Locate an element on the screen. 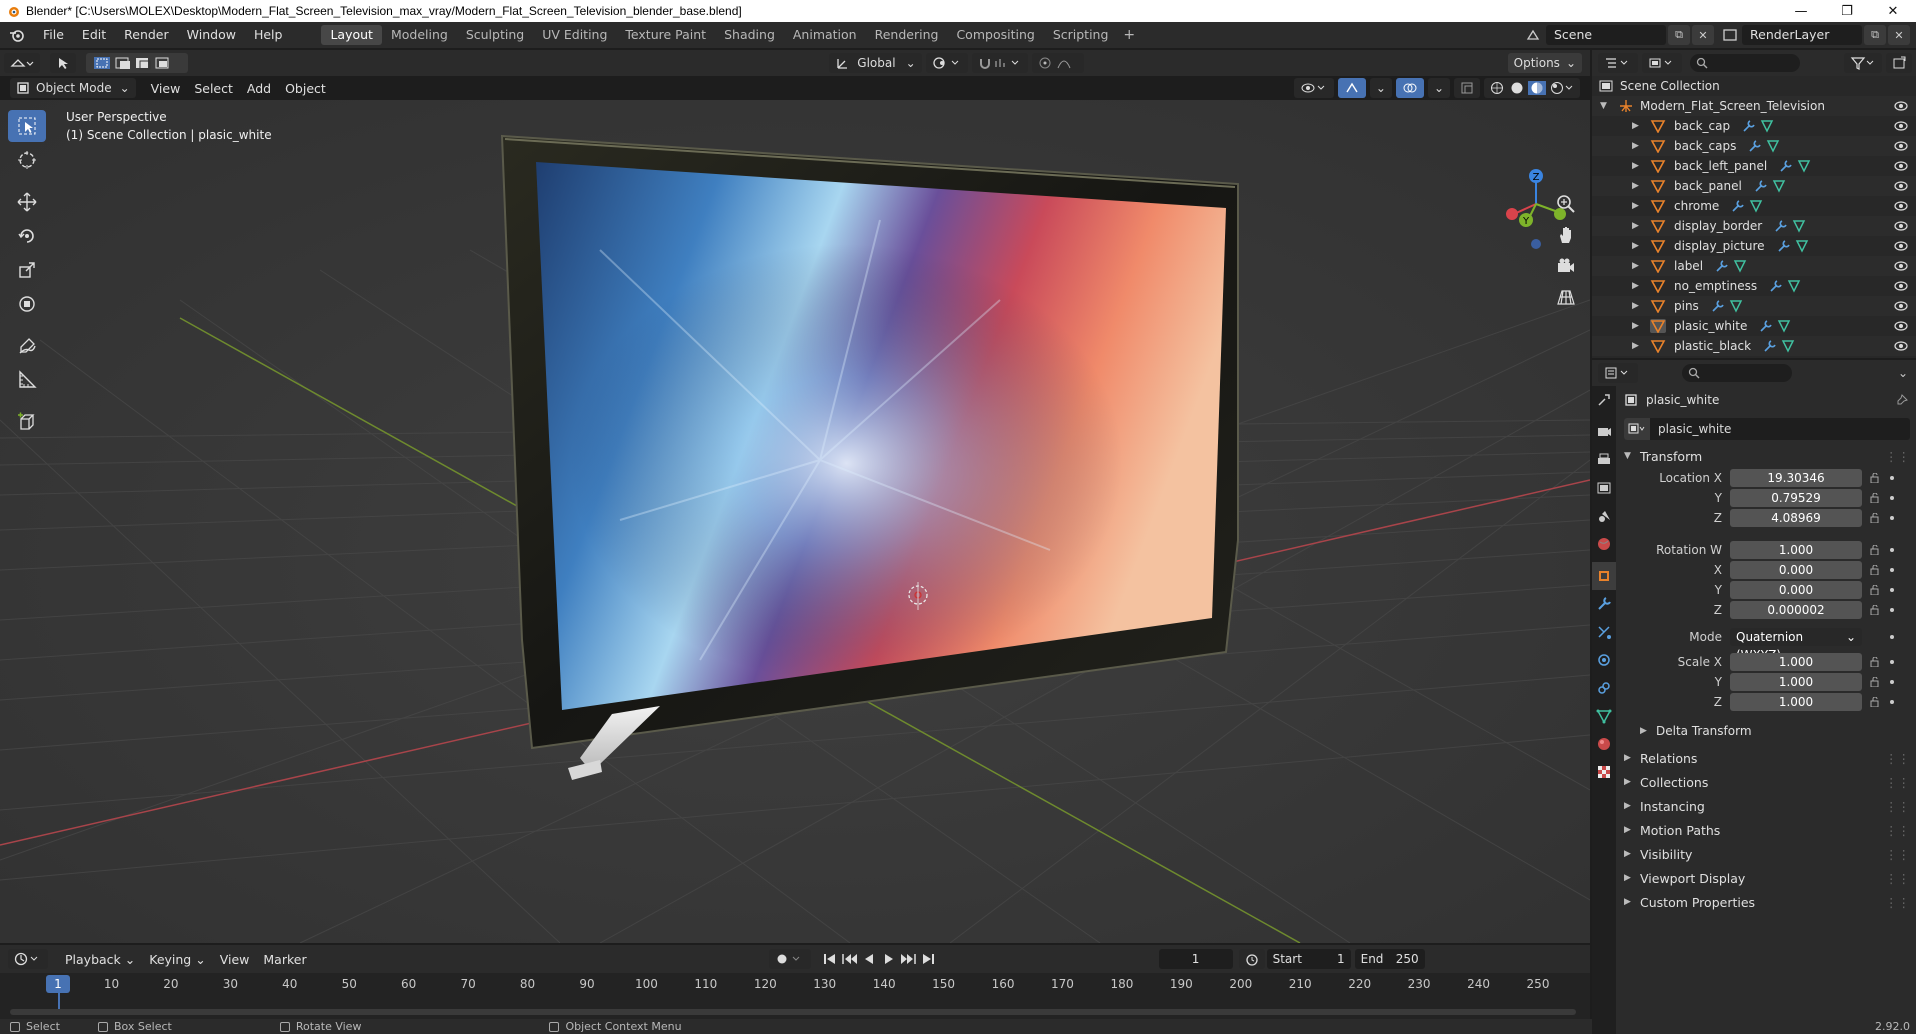 The width and height of the screenshot is (1916, 1034). rotation-z-field: 0.000002 is located at coordinates (1796, 610).